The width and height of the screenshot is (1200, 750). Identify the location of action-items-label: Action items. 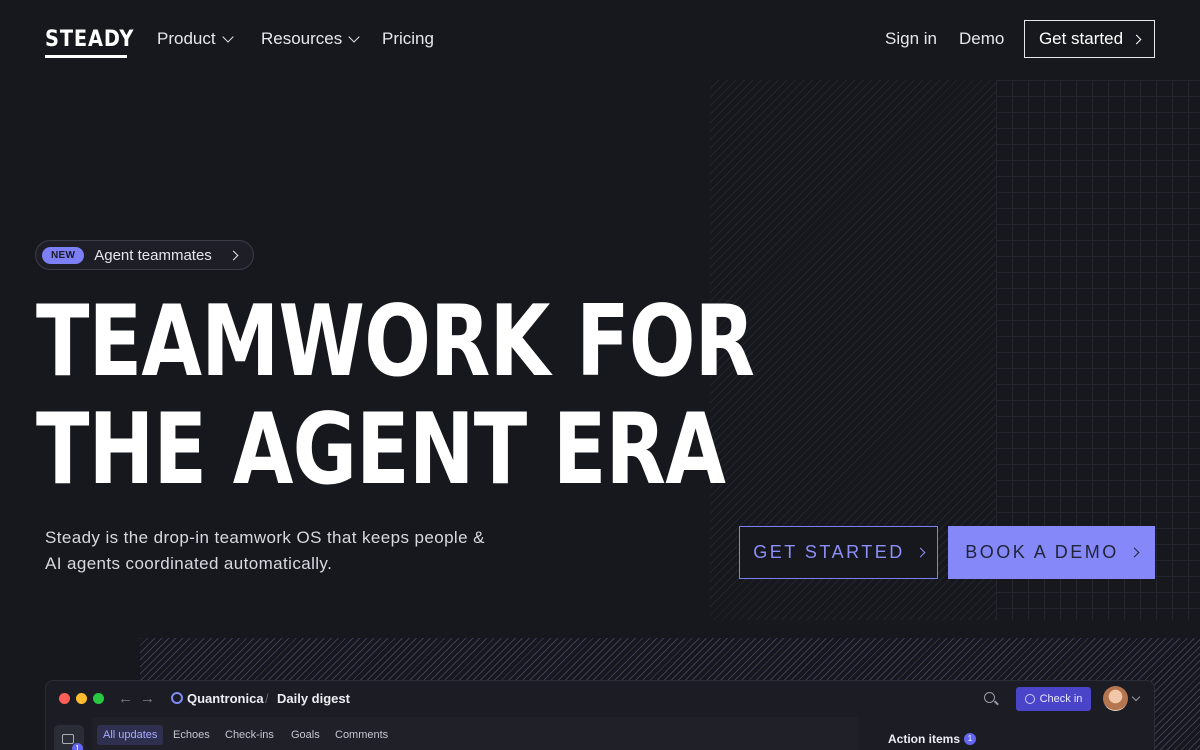
(924, 739).